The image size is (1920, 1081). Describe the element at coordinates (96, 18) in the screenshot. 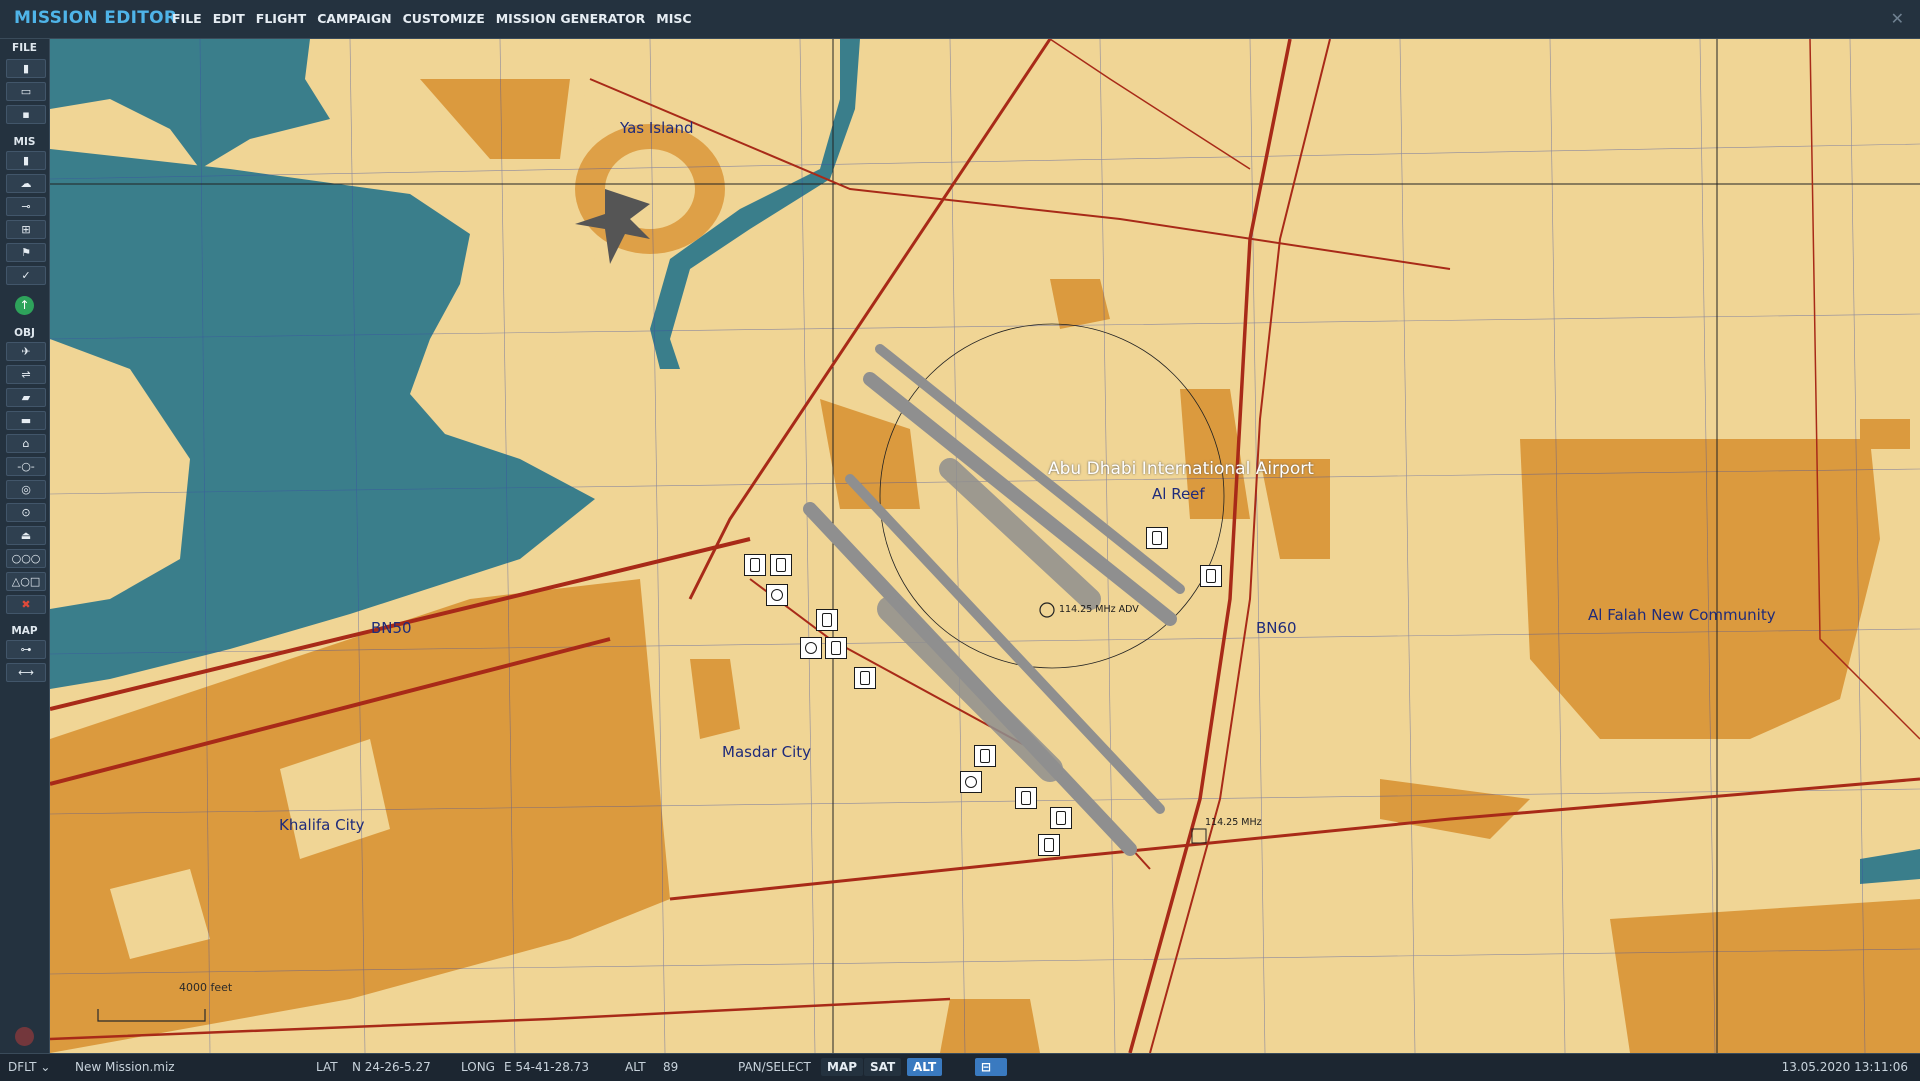

I see `app-title: MISSION EDITOR` at that location.